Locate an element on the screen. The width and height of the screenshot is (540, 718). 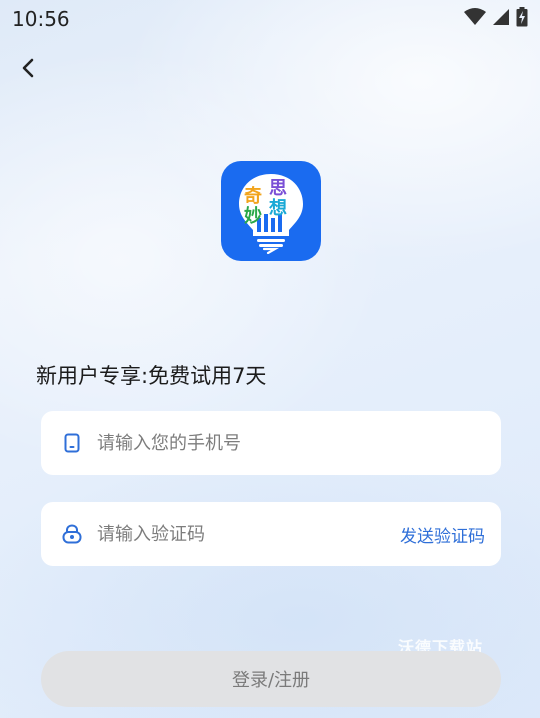
phone-input is located at coordinates (291, 443).